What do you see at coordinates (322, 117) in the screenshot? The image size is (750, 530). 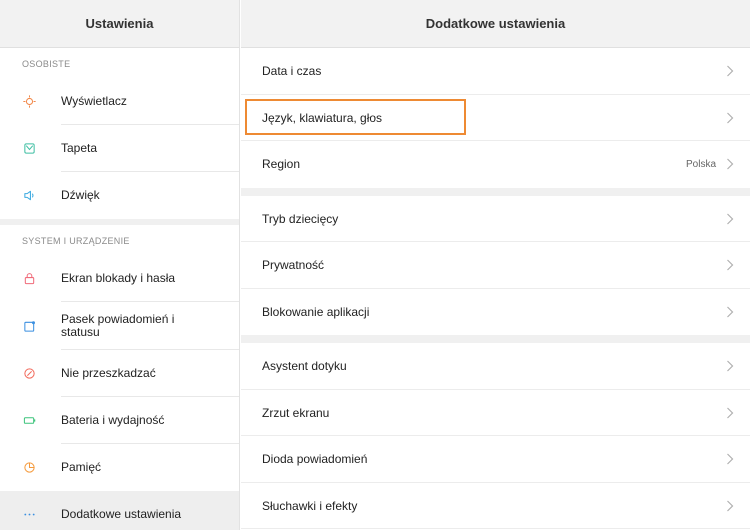 I see `settings-row-label: Język, klawiatura, głos` at bounding box center [322, 117].